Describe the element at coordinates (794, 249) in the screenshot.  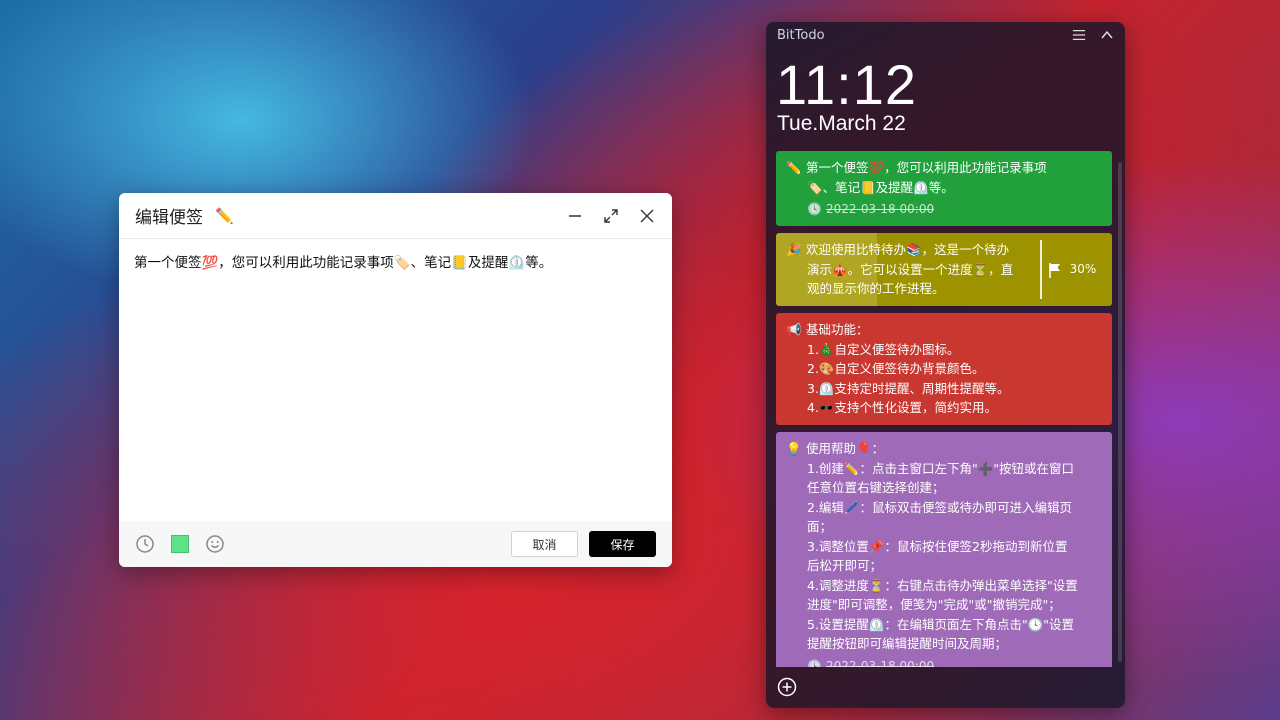
I see `note-party-icon: 🎉` at that location.